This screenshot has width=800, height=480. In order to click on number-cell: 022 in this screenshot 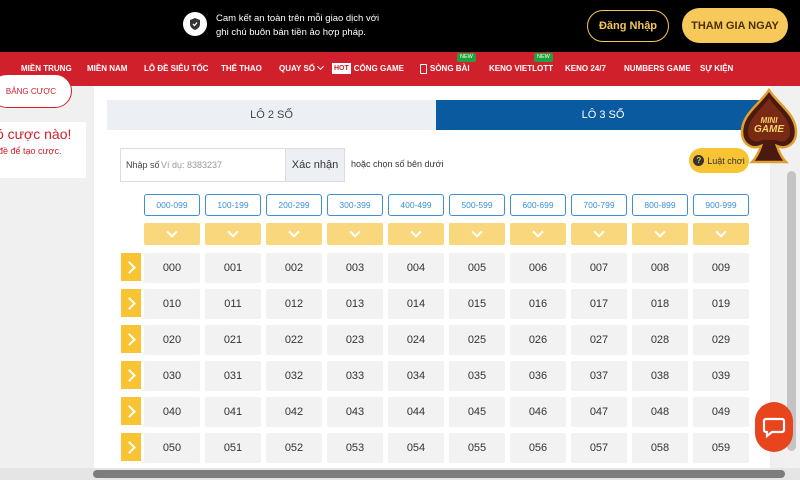, I will do `click(294, 340)`.